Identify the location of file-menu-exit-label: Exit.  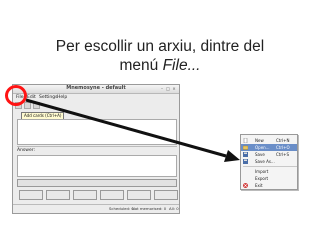
(259, 185).